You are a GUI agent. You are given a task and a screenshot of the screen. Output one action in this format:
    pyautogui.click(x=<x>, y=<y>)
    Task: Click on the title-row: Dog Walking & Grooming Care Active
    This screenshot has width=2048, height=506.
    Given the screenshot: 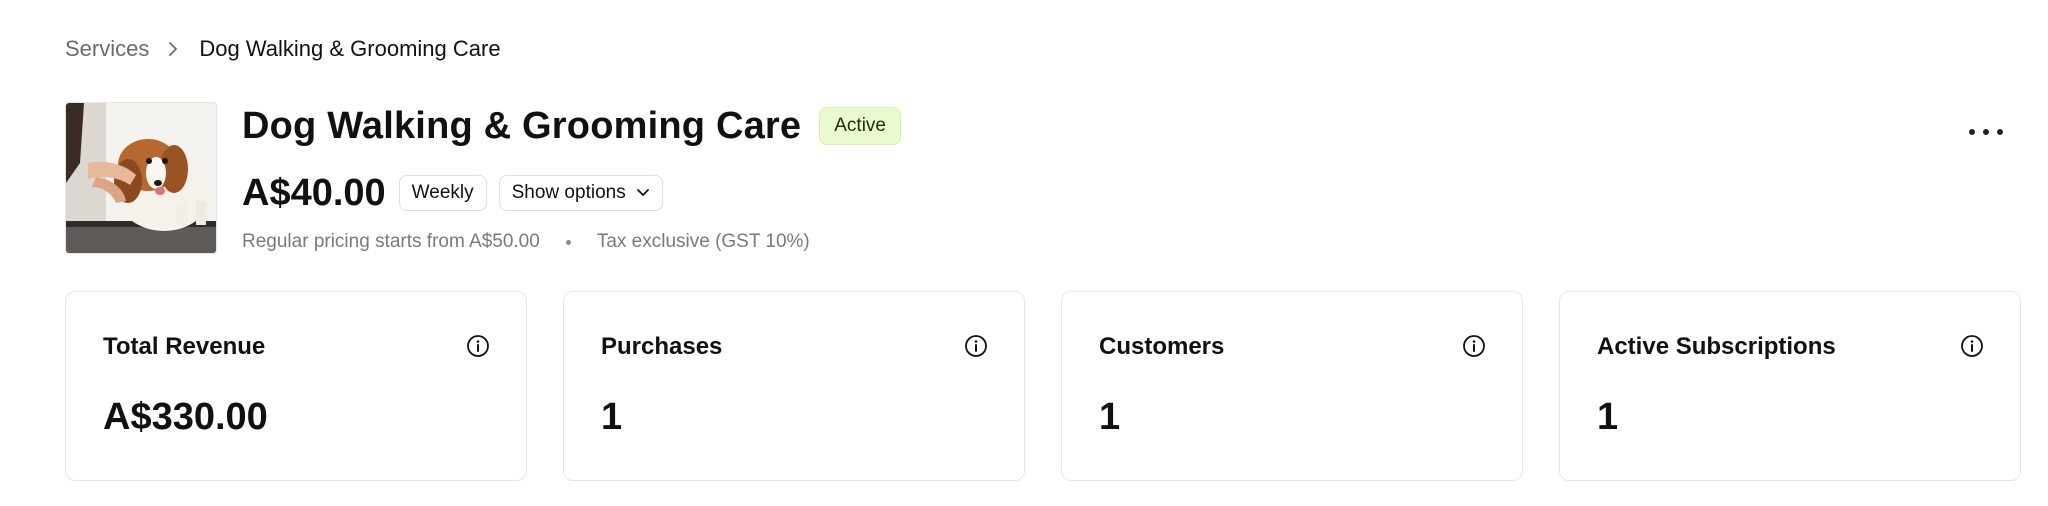 What is the action you would take?
    pyautogui.click(x=571, y=126)
    